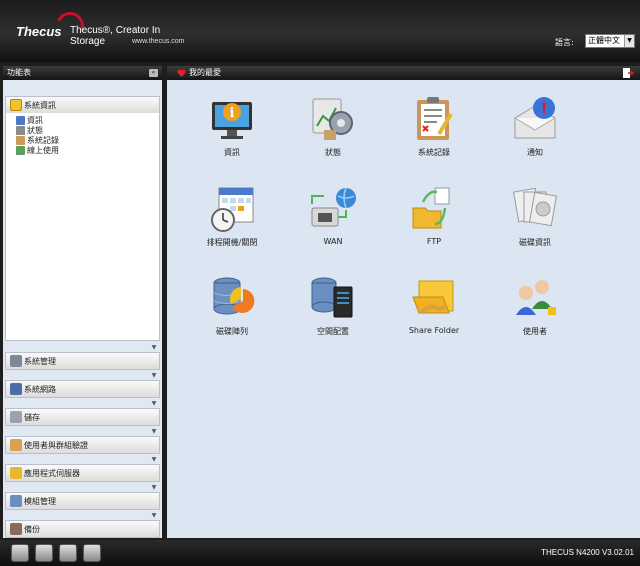 Image resolution: width=640 pixels, height=566 pixels. Describe the element at coordinates (32, 529) in the screenshot. I see `section-label: 備份` at that location.